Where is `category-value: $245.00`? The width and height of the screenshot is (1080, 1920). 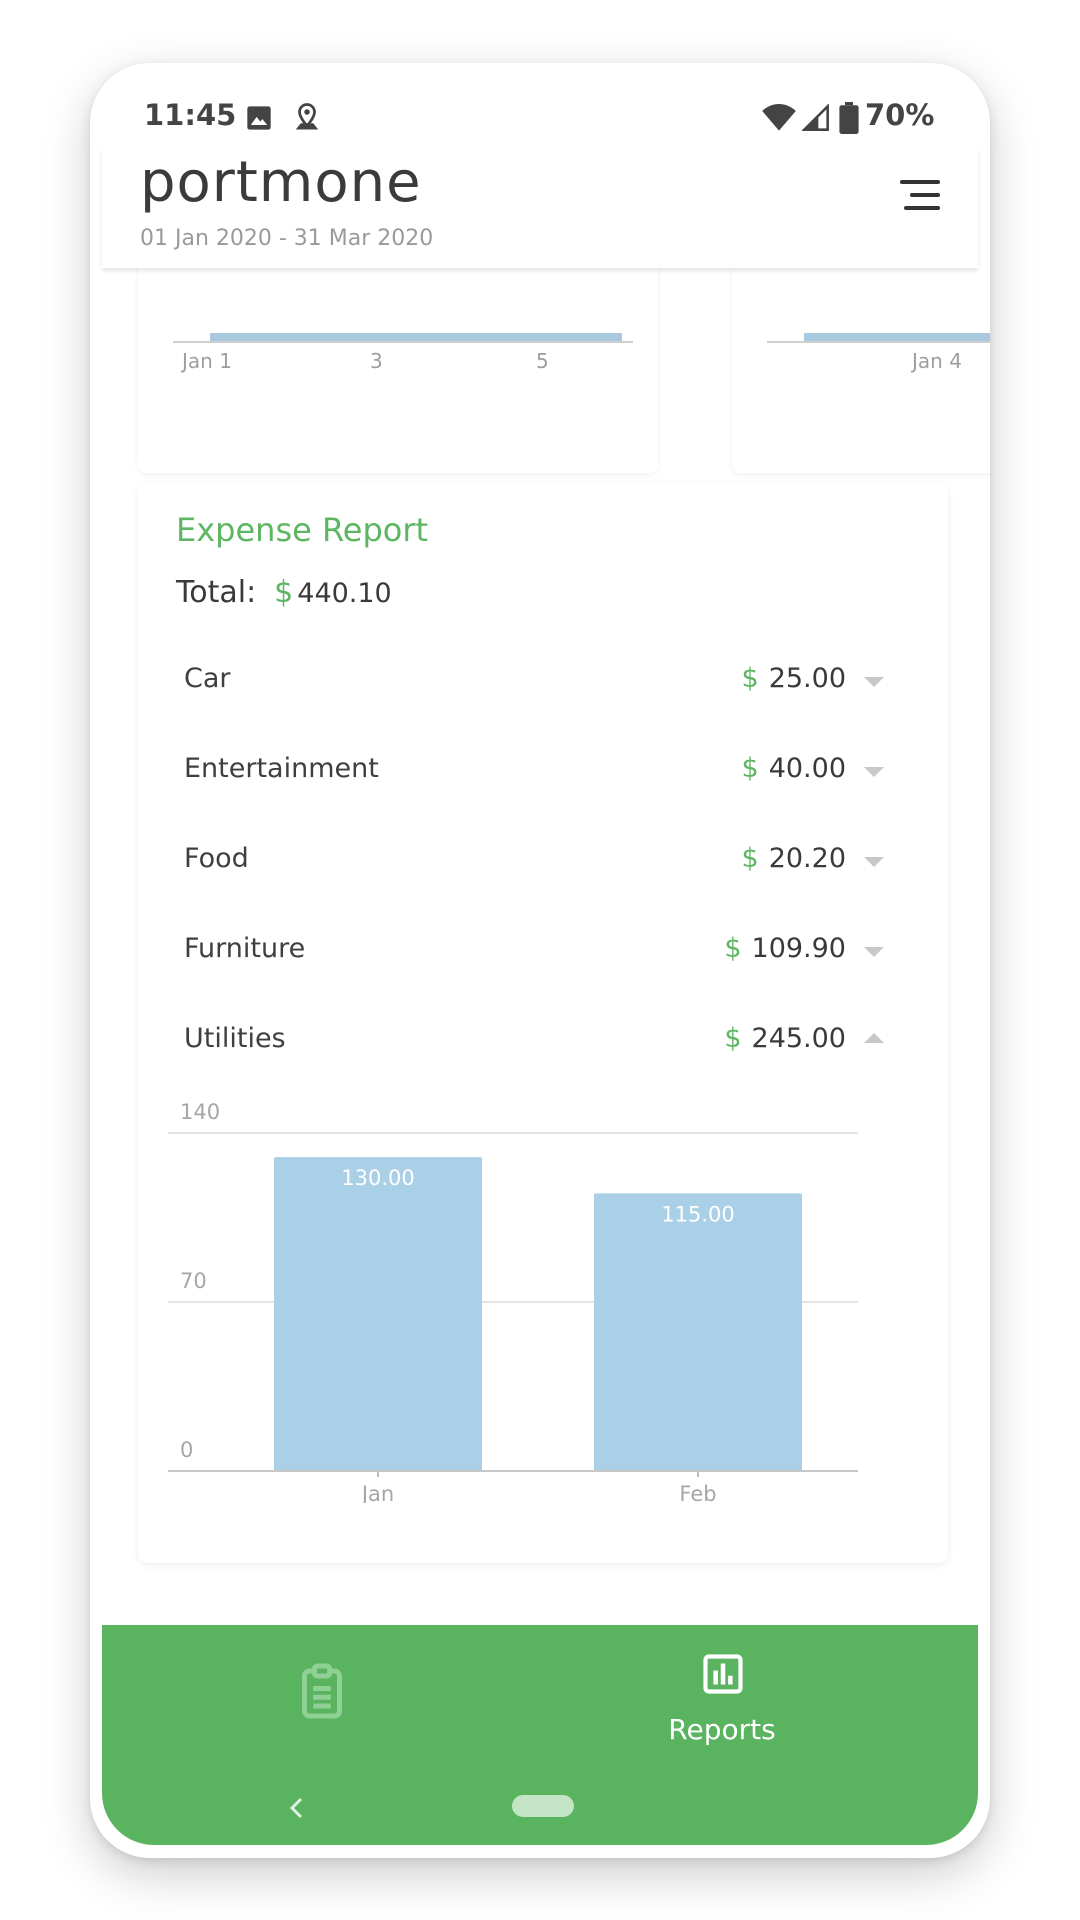
category-value: $245.00 is located at coordinates (785, 1038).